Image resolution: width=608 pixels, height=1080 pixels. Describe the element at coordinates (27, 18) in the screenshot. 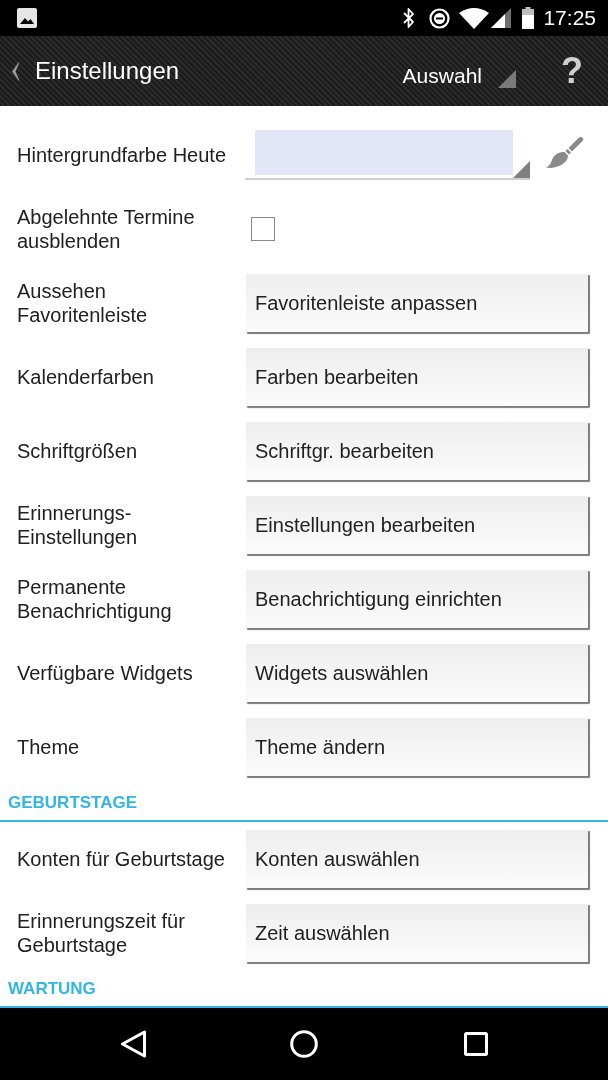

I see `image-icon` at that location.